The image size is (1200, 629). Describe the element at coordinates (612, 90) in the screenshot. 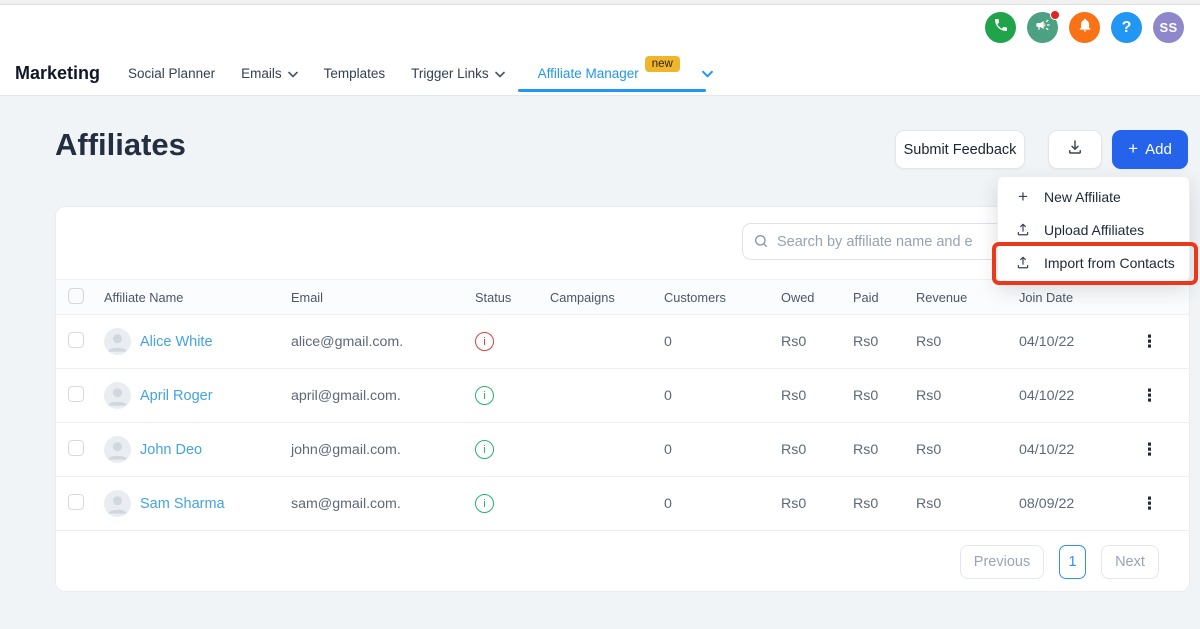

I see `active-tab-underline` at that location.